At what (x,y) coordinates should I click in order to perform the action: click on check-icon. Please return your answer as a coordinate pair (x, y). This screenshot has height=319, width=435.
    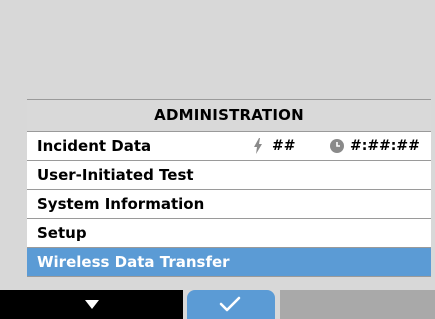
    Looking at the image, I should click on (230, 304).